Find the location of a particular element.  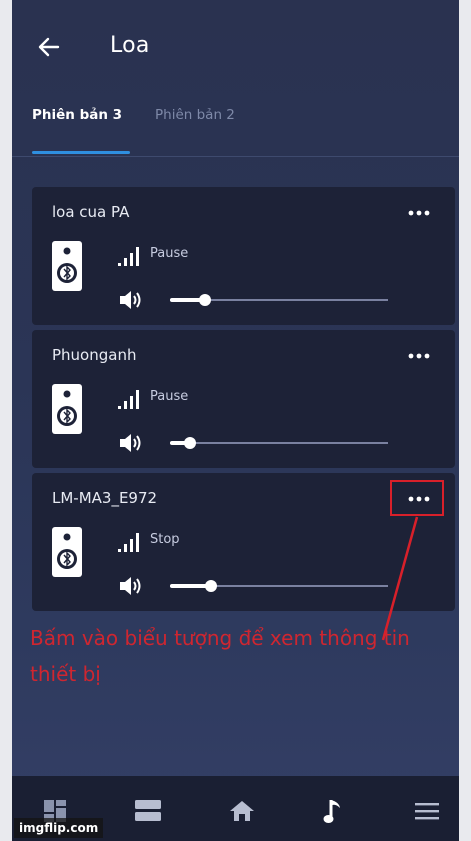

device-card: loa cua PA Pause is located at coordinates (243, 256).